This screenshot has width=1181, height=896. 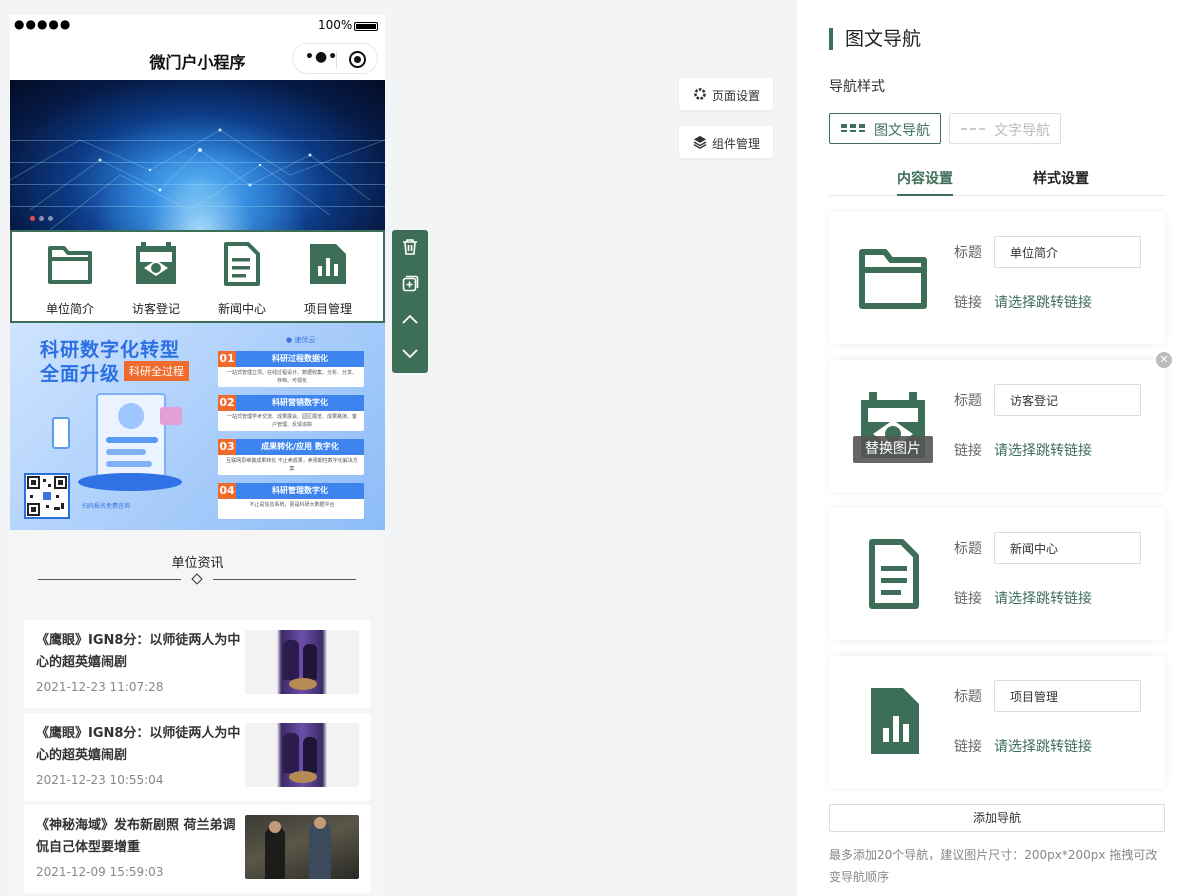 I want to click on nav-item-label: 项目管理, so click(x=327, y=309).